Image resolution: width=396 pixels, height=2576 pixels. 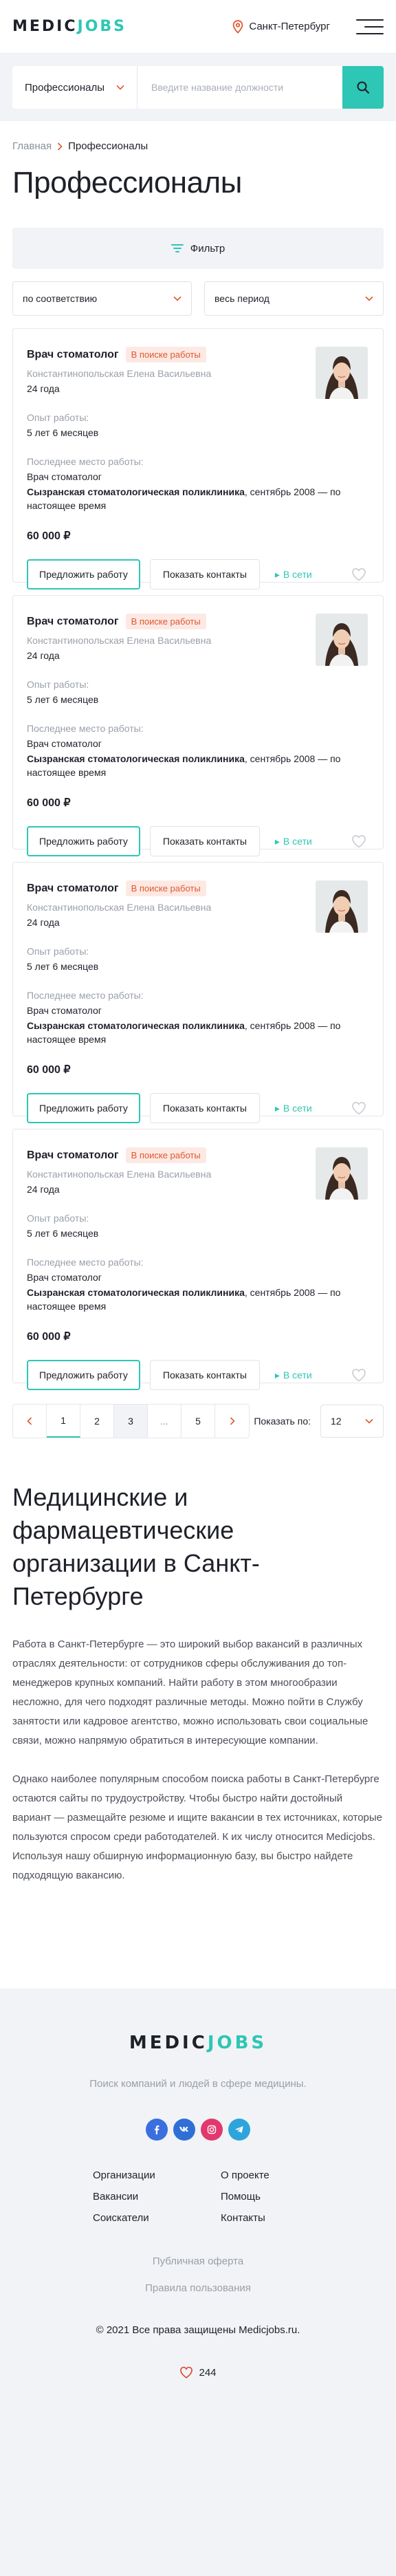 What do you see at coordinates (198, 2288) in the screenshot?
I see `terms-of-use-link: Правила пользования` at bounding box center [198, 2288].